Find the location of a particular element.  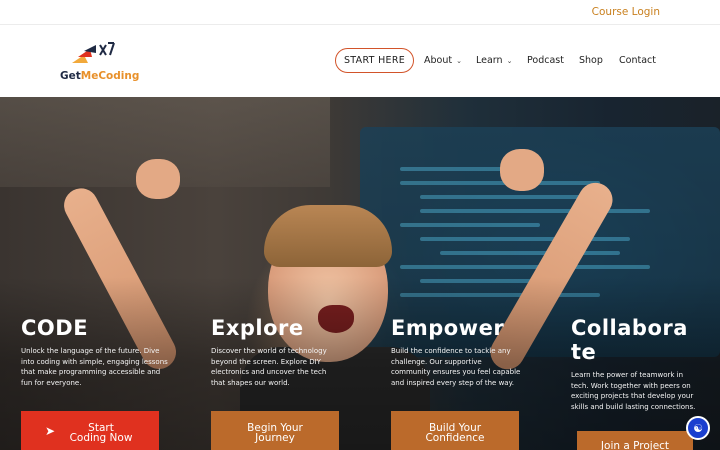

nav-item-label: About is located at coordinates (438, 60).